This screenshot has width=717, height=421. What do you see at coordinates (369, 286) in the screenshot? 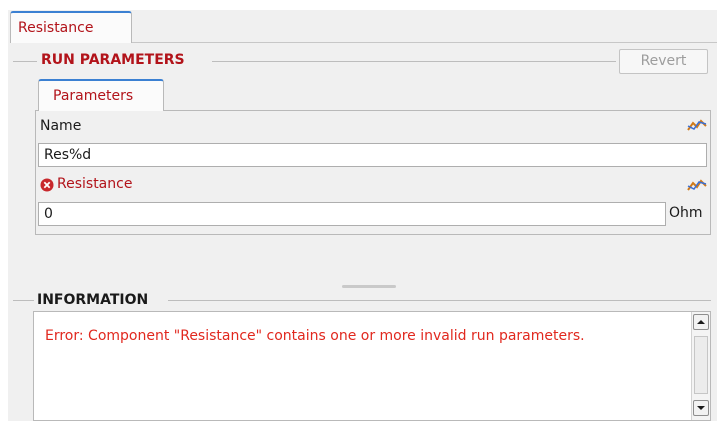
I see `splitter-handle` at bounding box center [369, 286].